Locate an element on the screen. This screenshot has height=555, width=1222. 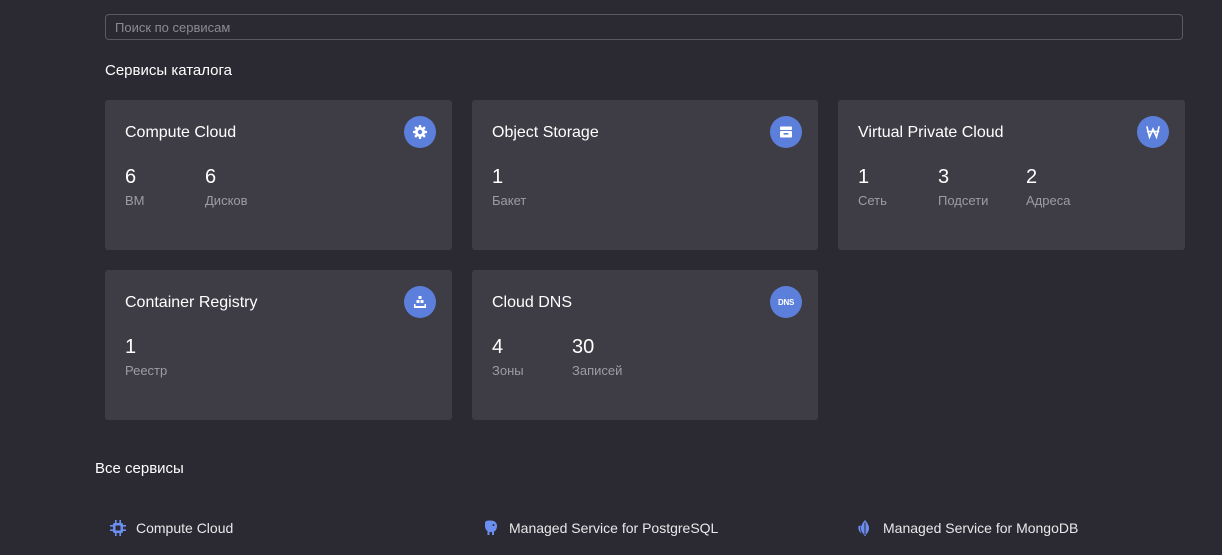
dns-icon: DNS is located at coordinates (786, 302).